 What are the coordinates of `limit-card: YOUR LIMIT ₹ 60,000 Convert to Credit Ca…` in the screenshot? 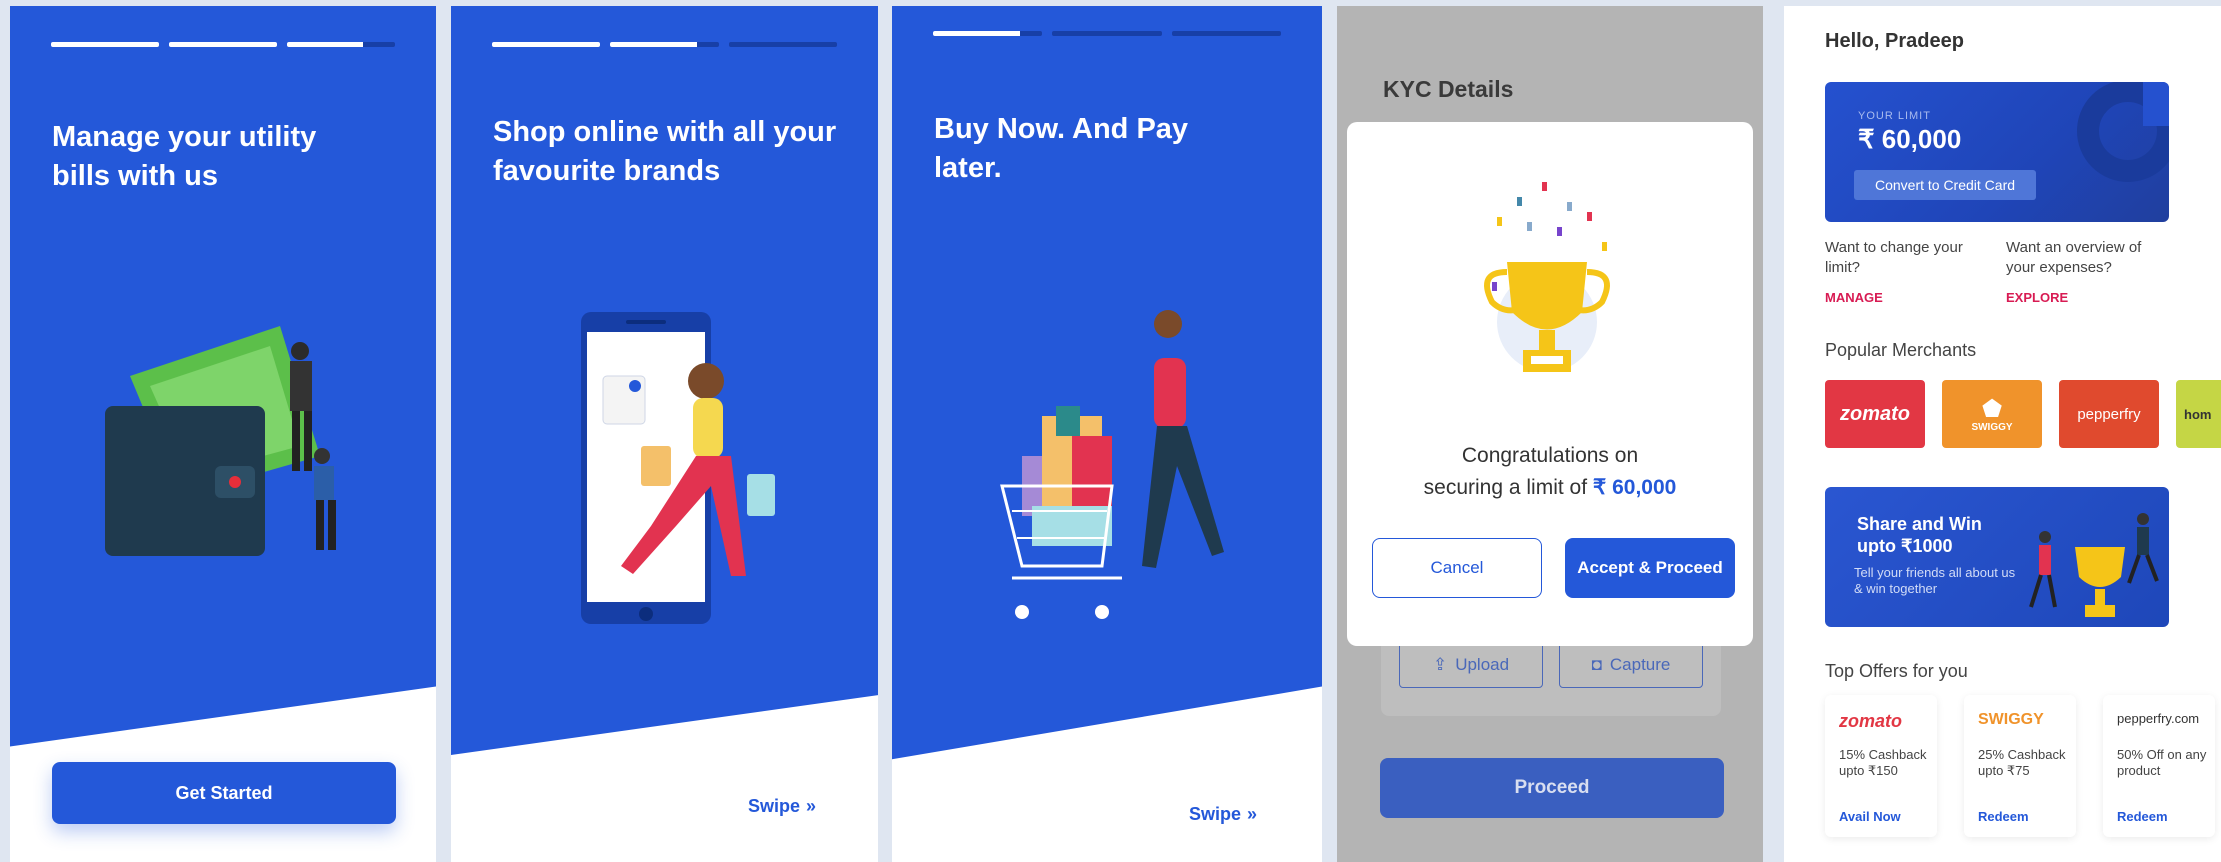 It's located at (1997, 152).